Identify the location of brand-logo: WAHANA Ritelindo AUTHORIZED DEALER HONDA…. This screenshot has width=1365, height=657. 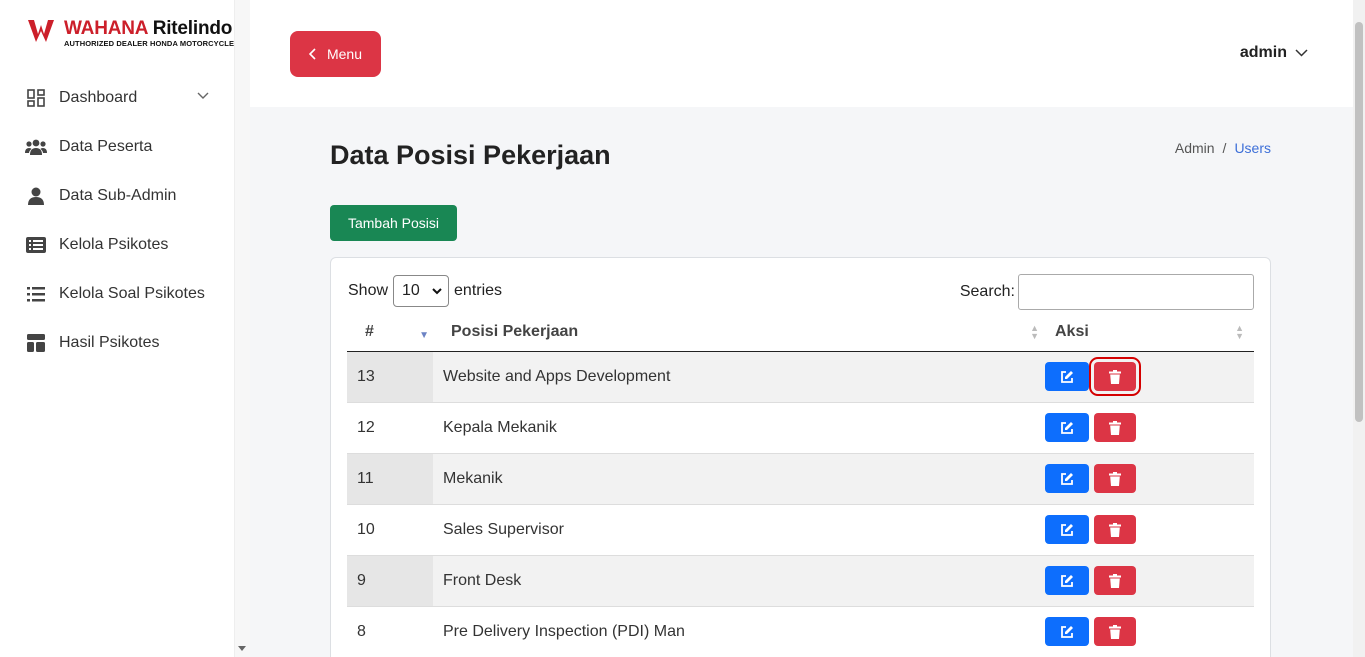
(131, 34).